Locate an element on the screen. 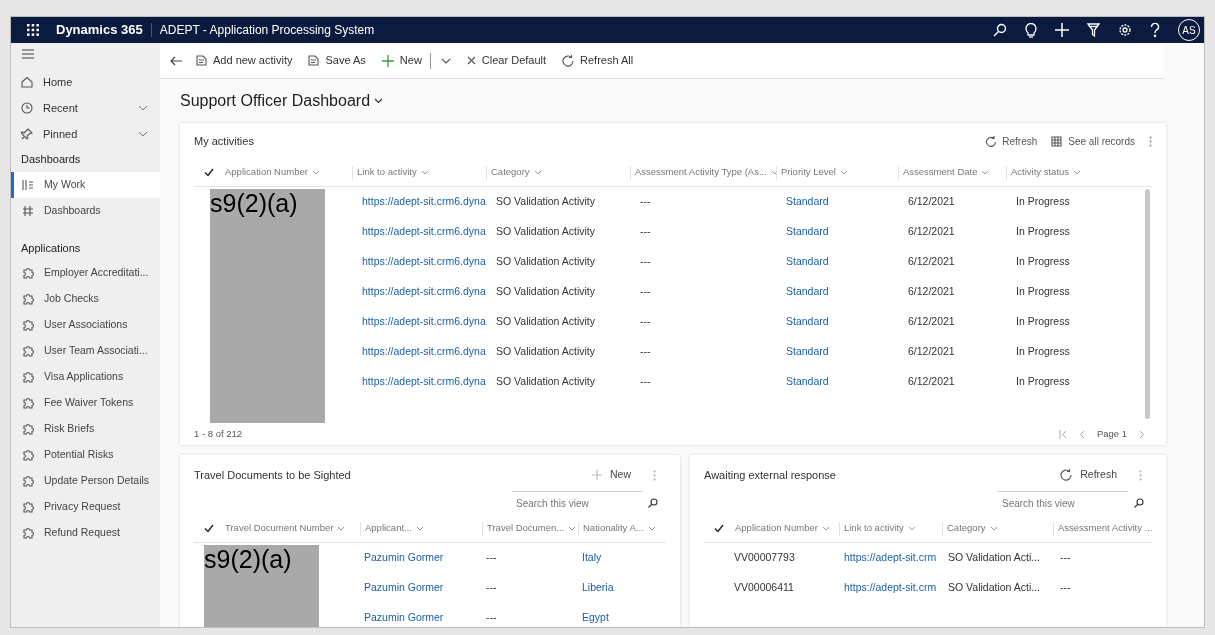 Image resolution: width=1215 pixels, height=635 pixels. sidebar-item: Update Person Details is located at coordinates (85, 481).